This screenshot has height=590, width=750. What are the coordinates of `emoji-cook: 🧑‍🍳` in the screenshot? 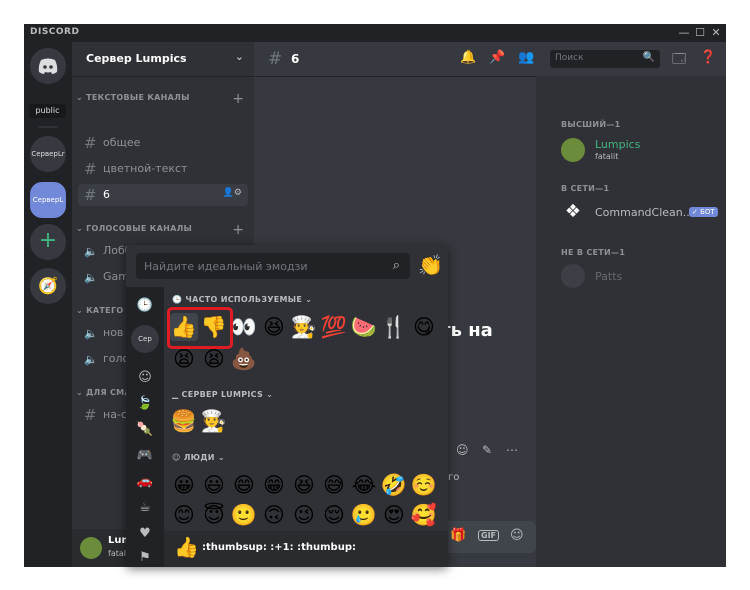 It's located at (304, 327).